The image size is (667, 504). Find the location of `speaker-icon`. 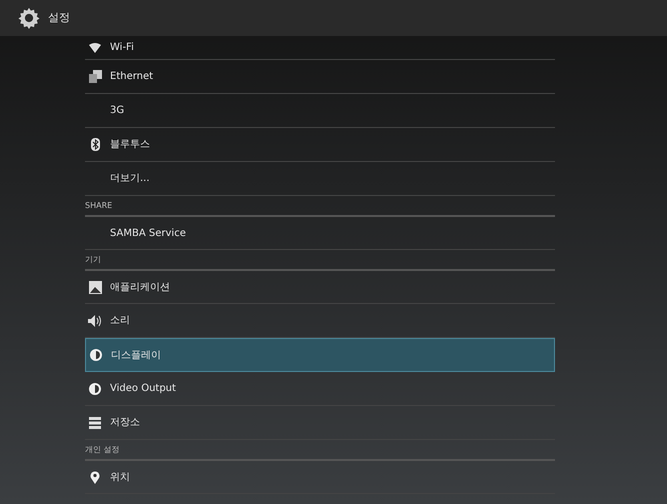

speaker-icon is located at coordinates (95, 320).